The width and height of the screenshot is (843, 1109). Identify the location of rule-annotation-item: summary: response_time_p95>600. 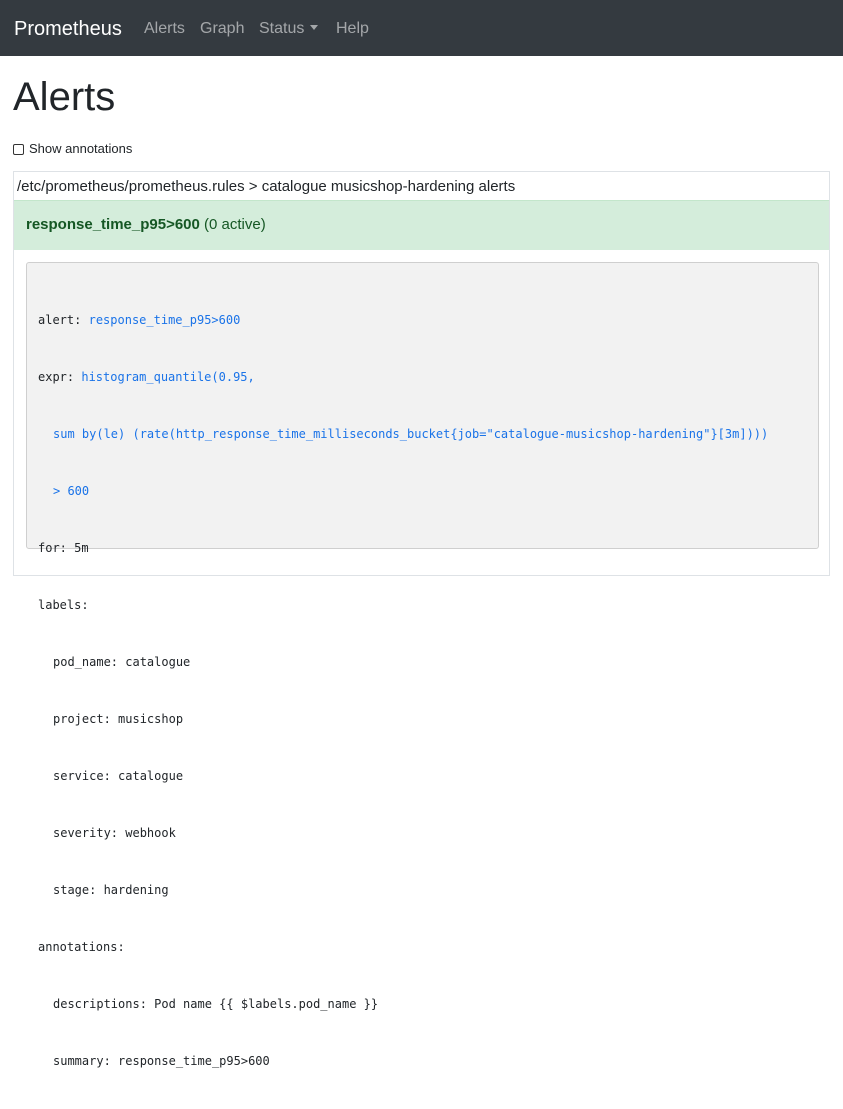
(161, 1061).